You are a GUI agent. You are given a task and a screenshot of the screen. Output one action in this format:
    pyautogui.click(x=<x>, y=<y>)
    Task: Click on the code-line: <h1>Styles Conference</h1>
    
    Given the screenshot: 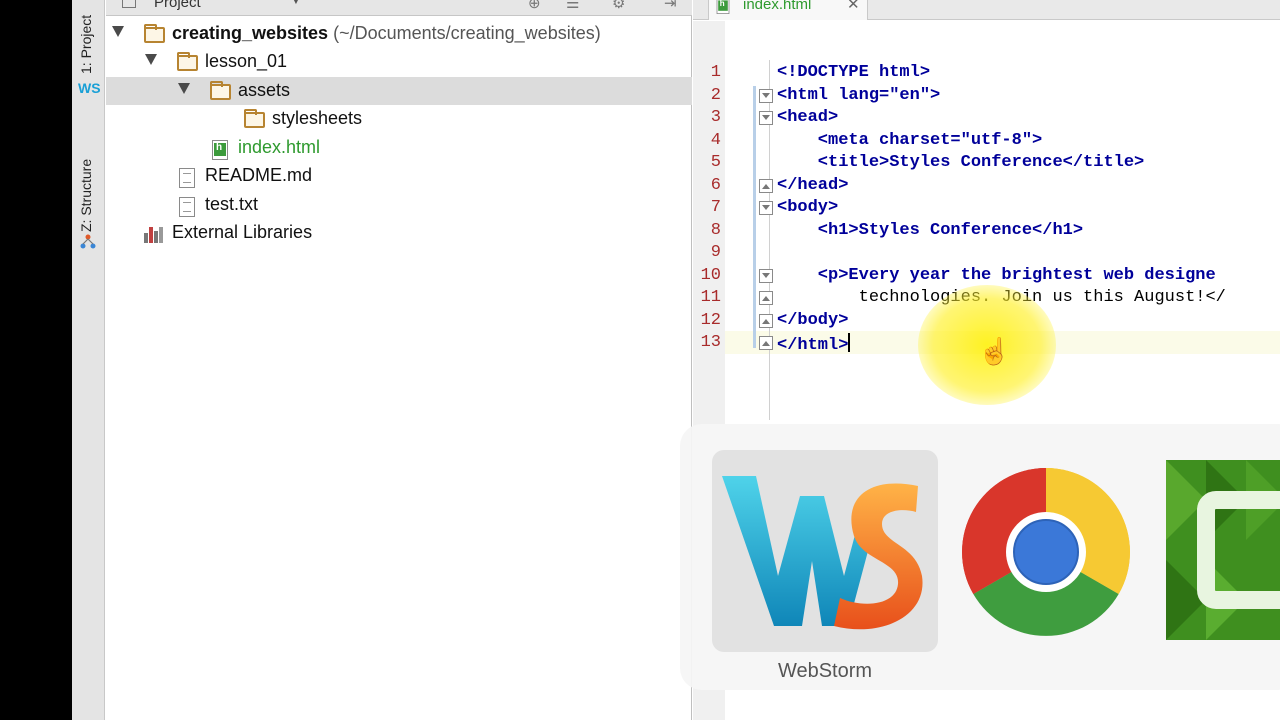 What is the action you would take?
    pyautogui.click(x=930, y=230)
    